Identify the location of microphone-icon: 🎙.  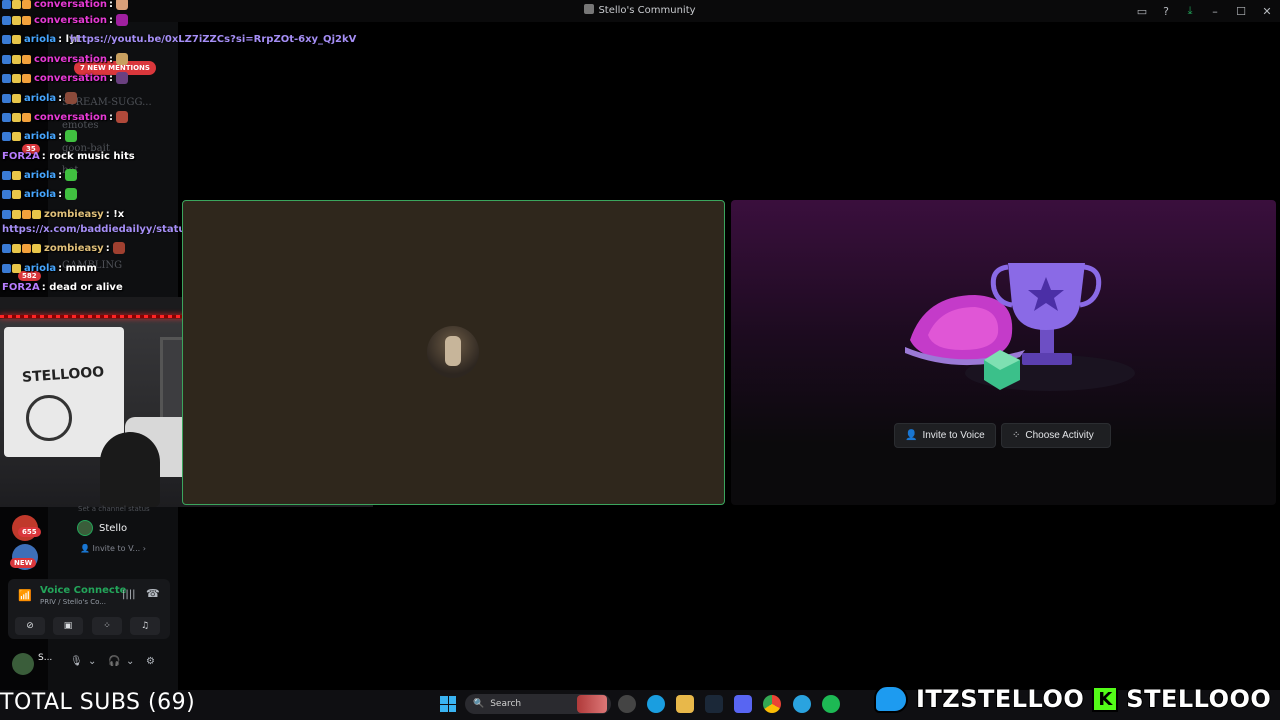
(76, 661).